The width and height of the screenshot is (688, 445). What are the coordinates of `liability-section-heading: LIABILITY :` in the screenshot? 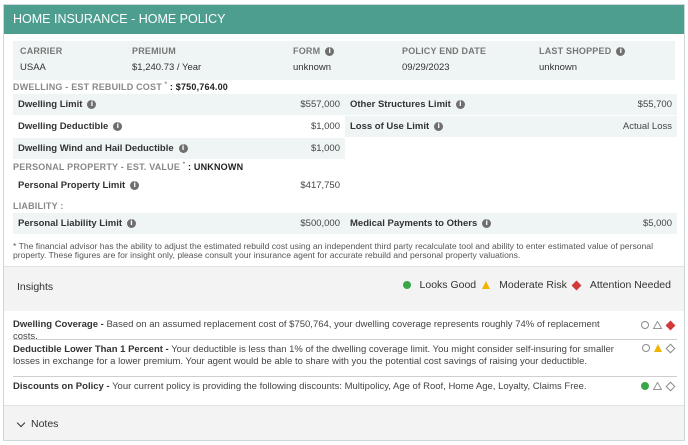 It's located at (38, 206).